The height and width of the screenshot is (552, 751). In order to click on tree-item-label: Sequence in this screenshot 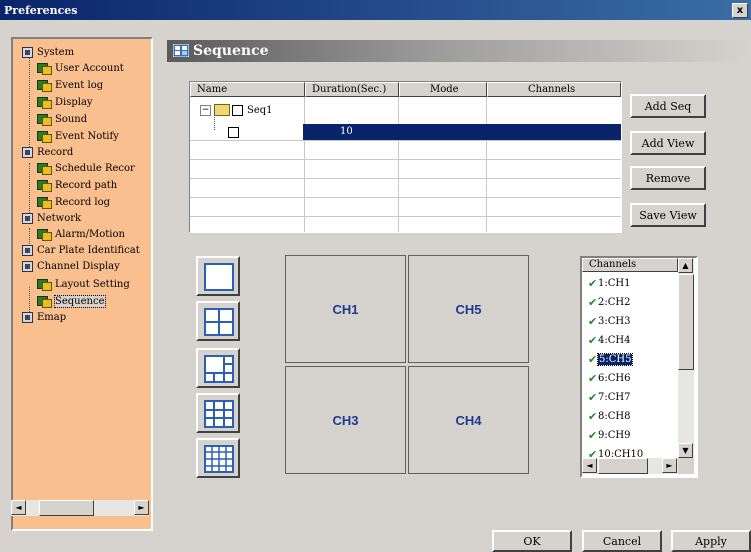, I will do `click(80, 301)`.